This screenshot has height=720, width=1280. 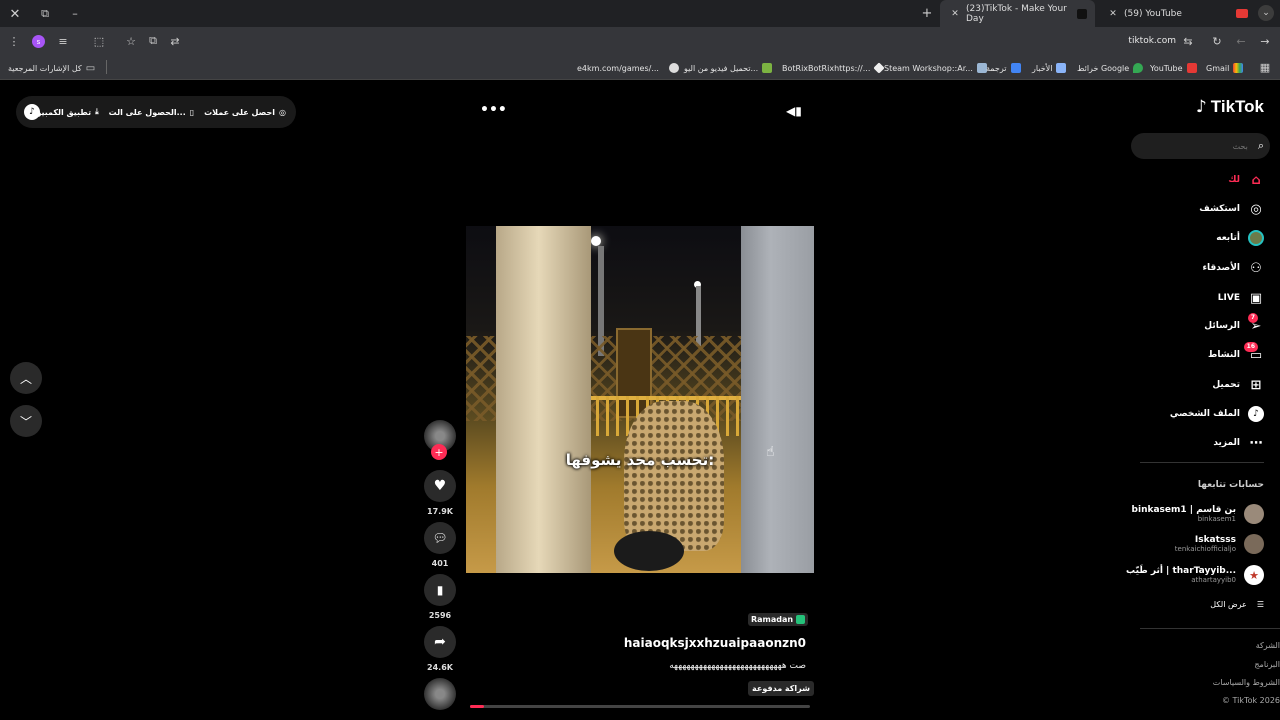 What do you see at coordinates (440, 486) in the screenshot?
I see `like-button: ♥` at bounding box center [440, 486].